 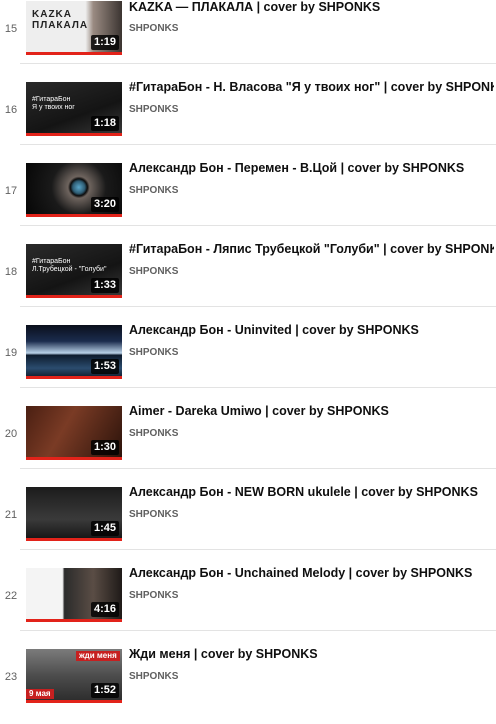 What do you see at coordinates (53, 103) in the screenshot?
I see `thumbnail-caption: #ГитараБон Я у твоих ног` at bounding box center [53, 103].